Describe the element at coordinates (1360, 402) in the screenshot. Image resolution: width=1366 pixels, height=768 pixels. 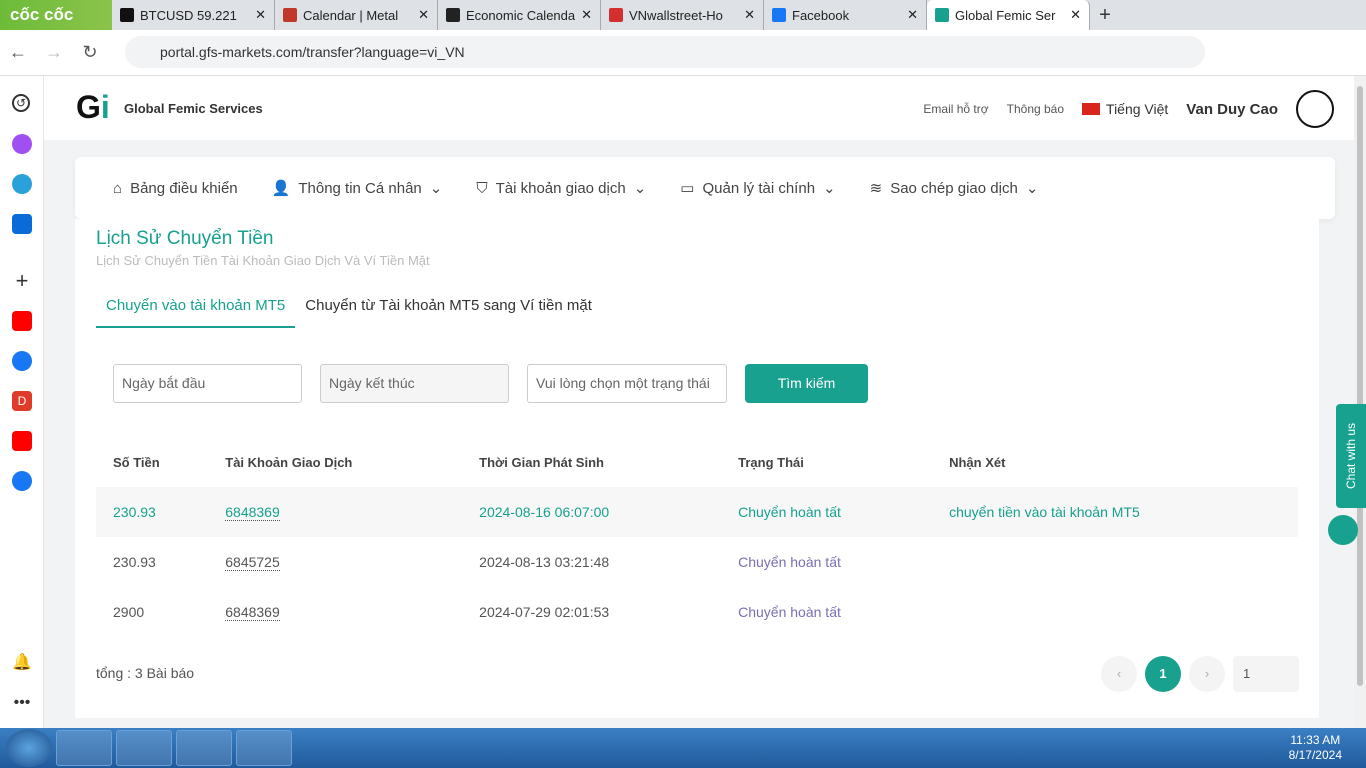
I see `scrollbar` at that location.